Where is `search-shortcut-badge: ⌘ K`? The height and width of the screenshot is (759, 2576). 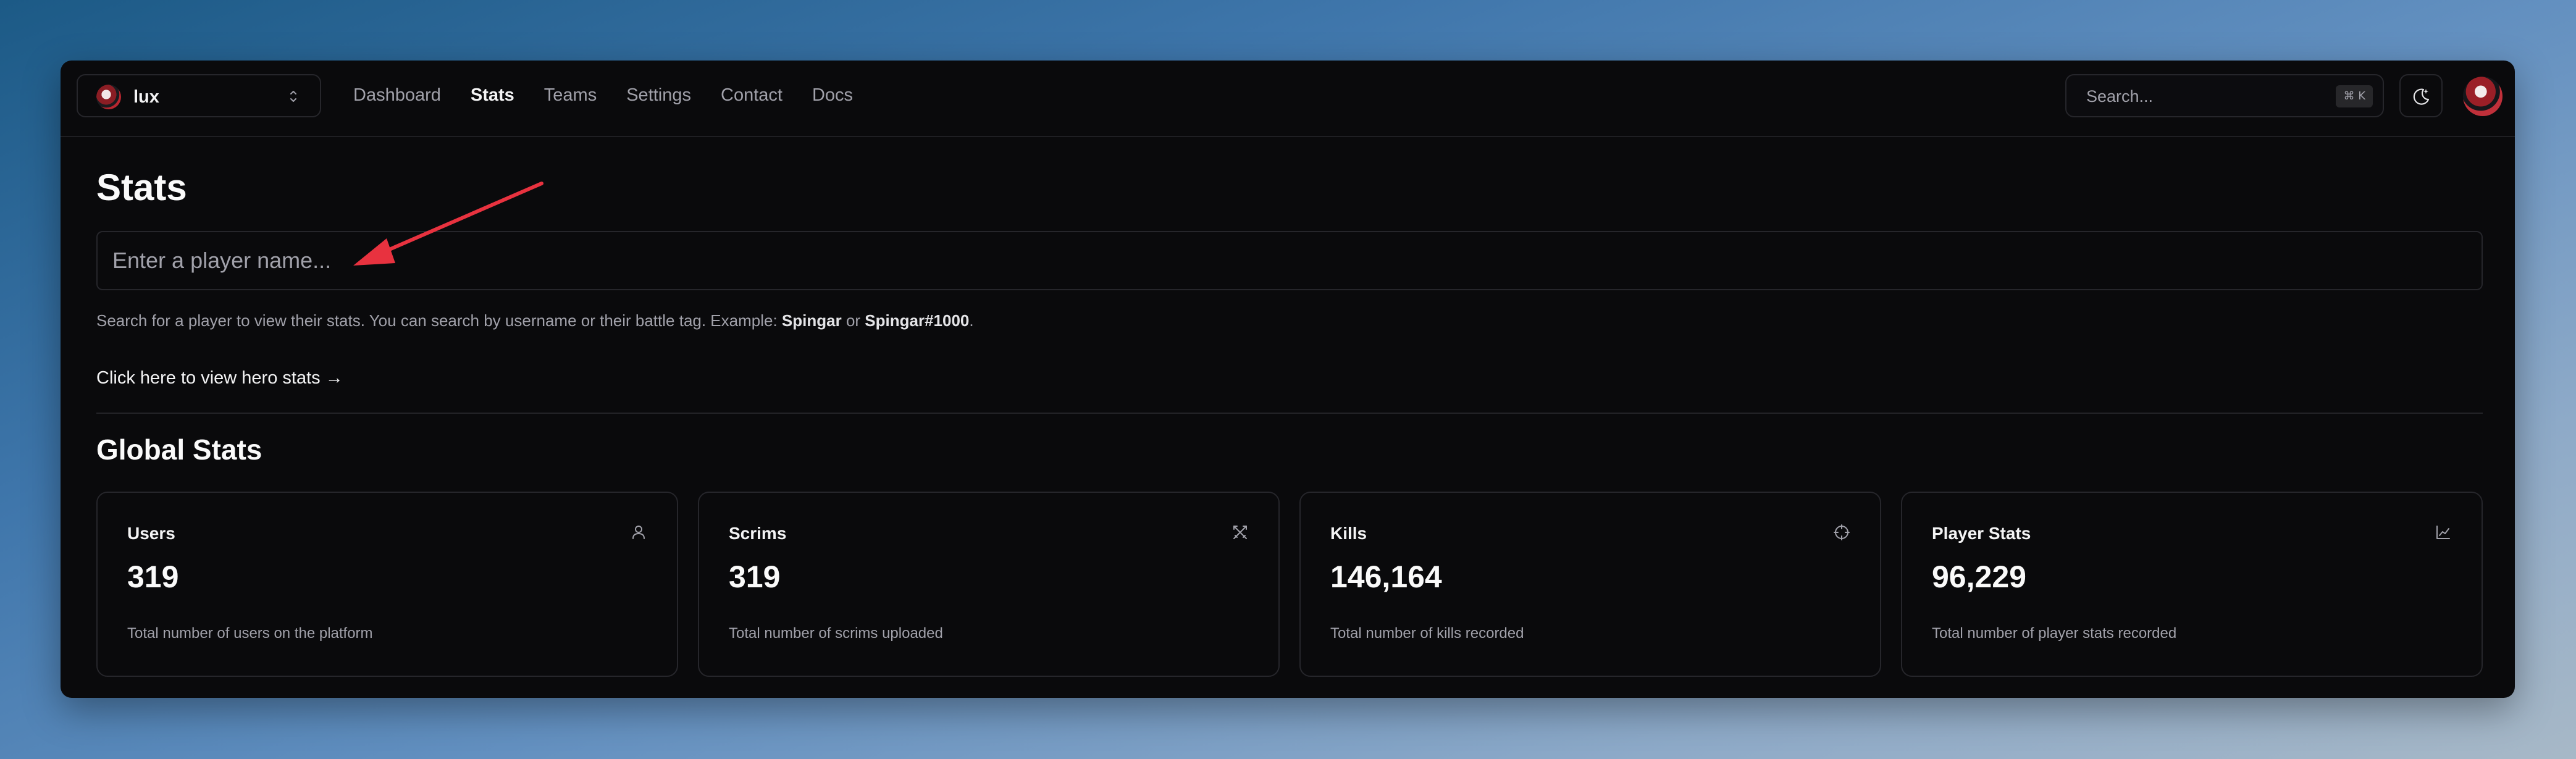 search-shortcut-badge: ⌘ K is located at coordinates (2354, 96).